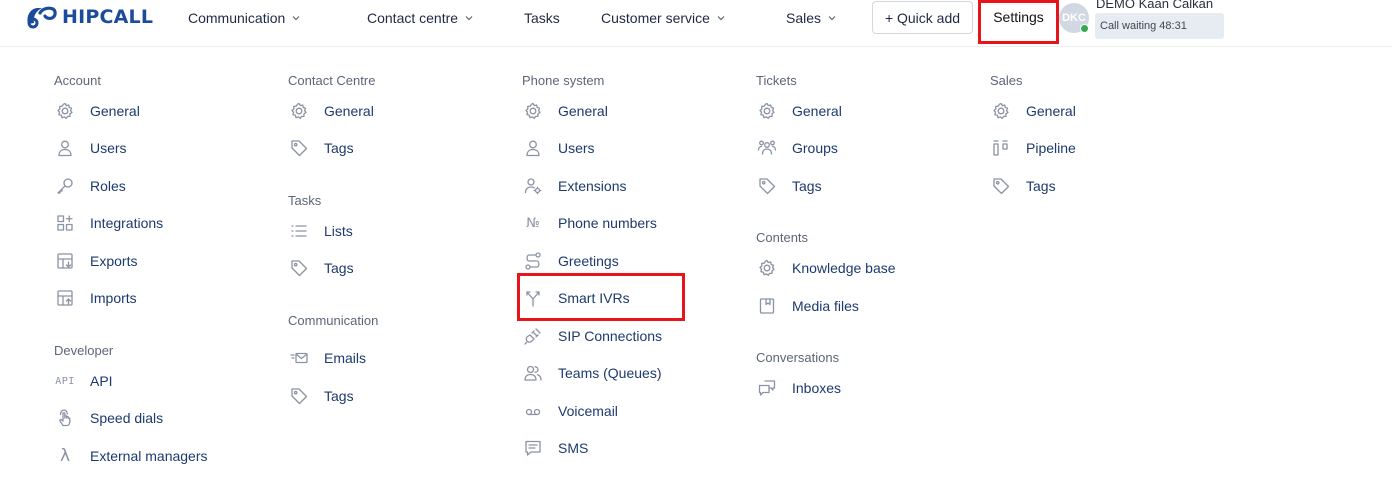 The width and height of the screenshot is (1392, 485). I want to click on menu-contact-centre-tags: Tags, so click(321, 148).